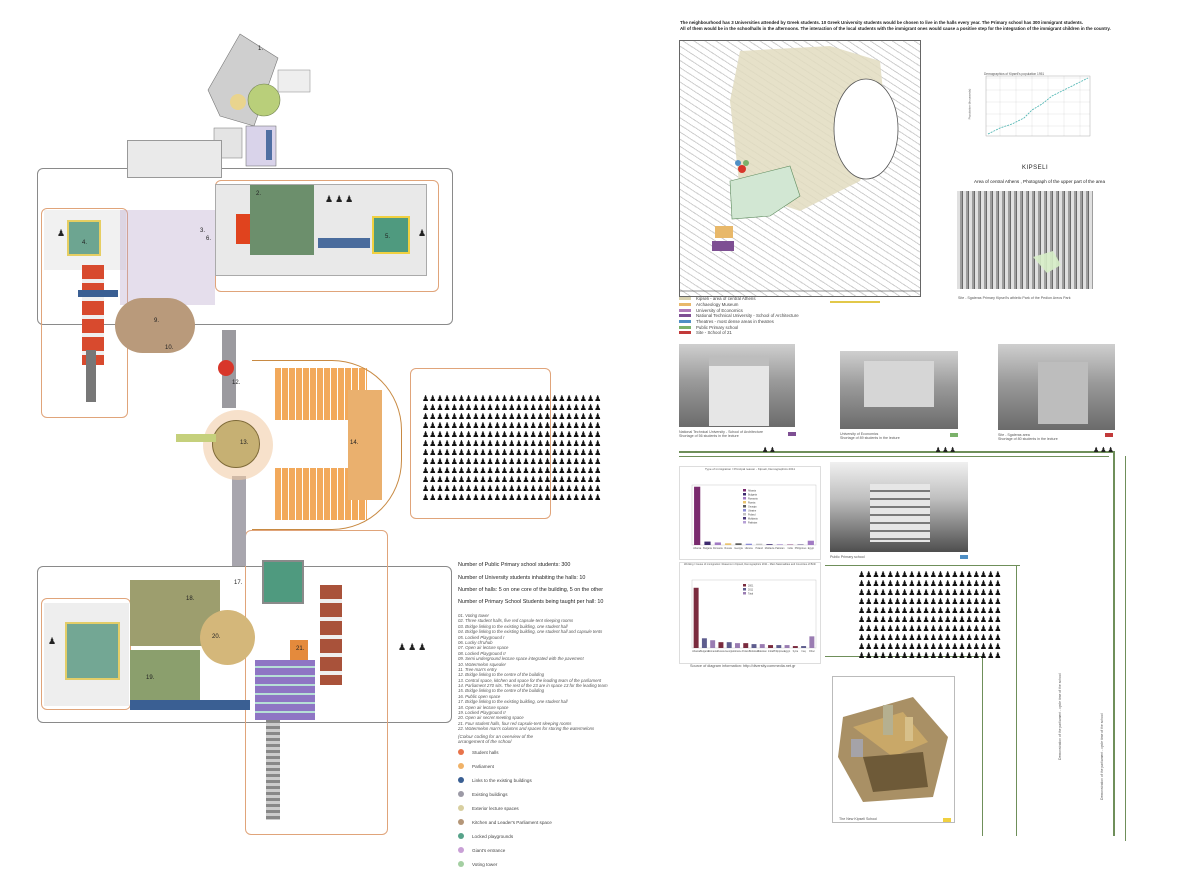 The width and height of the screenshot is (1200, 871). Describe the element at coordinates (752, 514) in the screenshot. I see `legend-label: Poland` at that location.